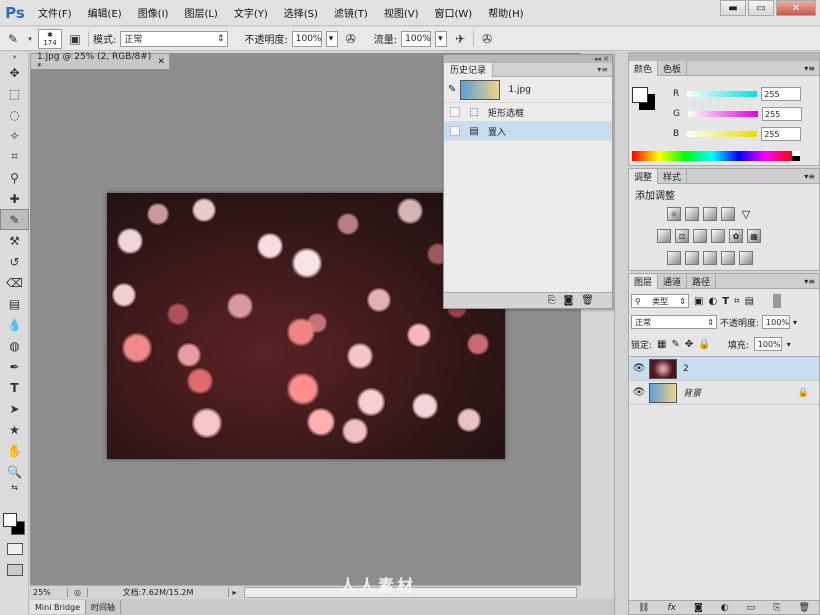 The width and height of the screenshot is (820, 615). What do you see at coordinates (452, 89) in the screenshot?
I see `history-brush-source-icon: ✎` at bounding box center [452, 89].